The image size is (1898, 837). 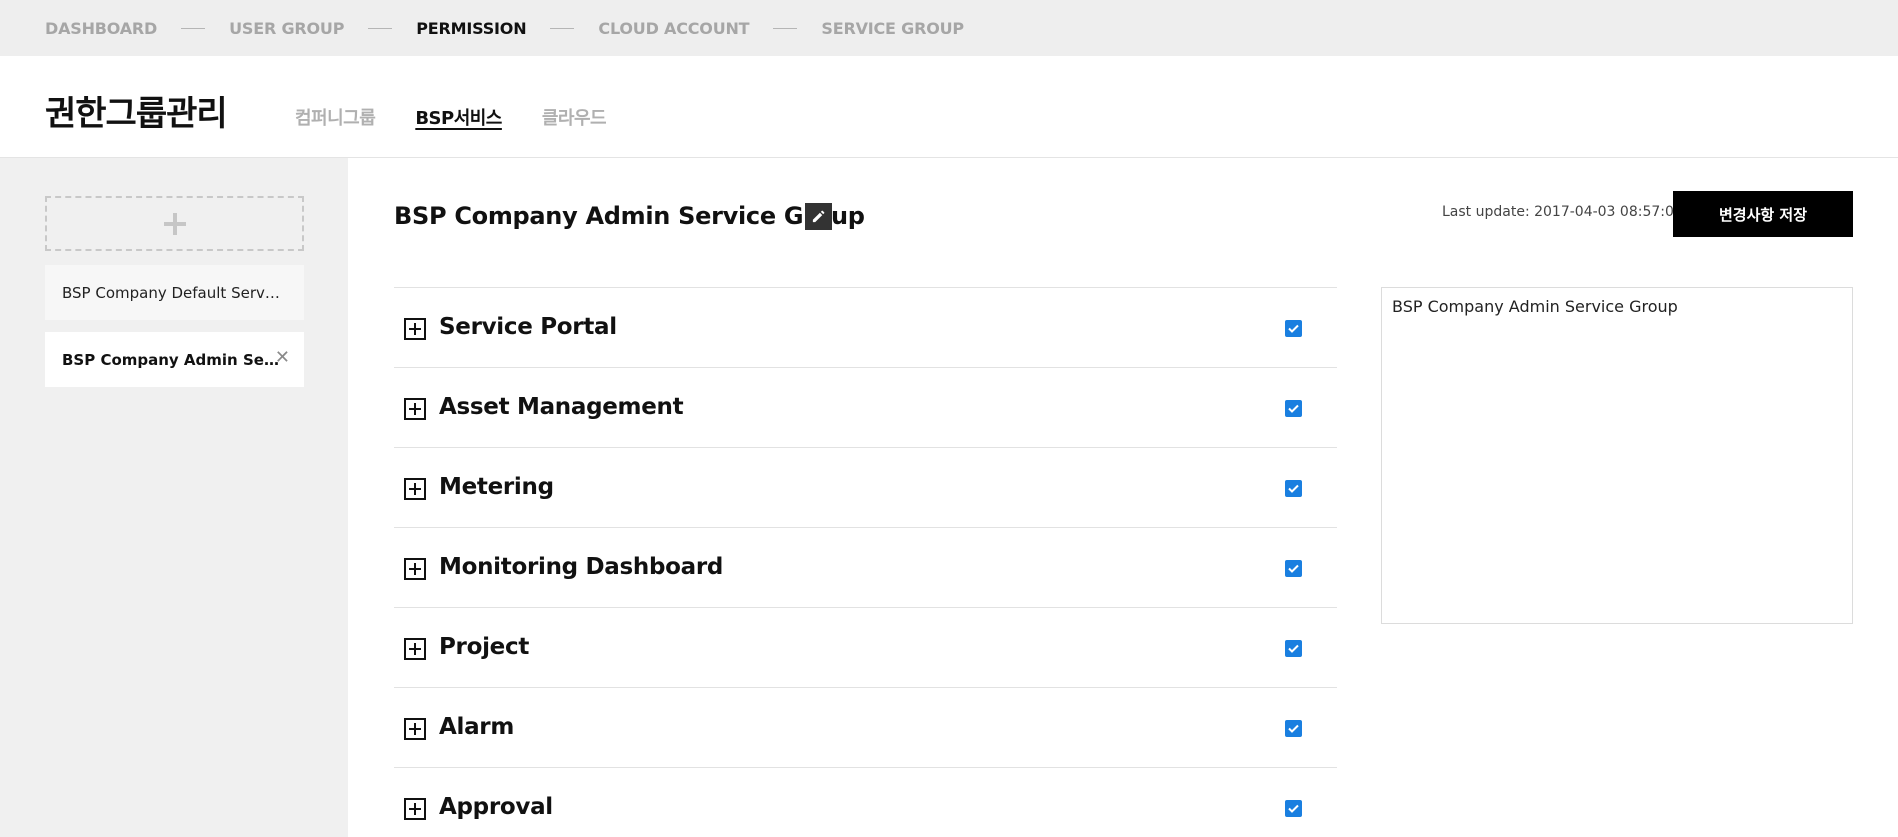 I want to click on breadcrumb-dashboard: DASHBOARD, so click(x=101, y=28).